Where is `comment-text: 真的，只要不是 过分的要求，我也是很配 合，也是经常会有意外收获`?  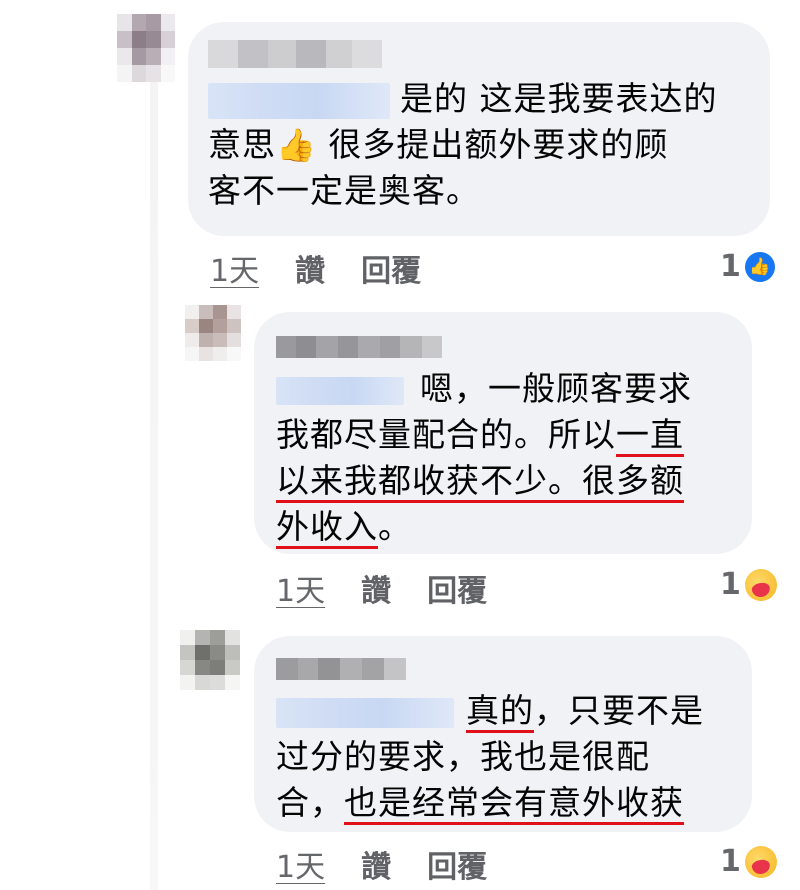
comment-text: 真的，只要不是 过分的要求，我也是很配 合，也是经常会有意外收获 is located at coordinates (490, 756).